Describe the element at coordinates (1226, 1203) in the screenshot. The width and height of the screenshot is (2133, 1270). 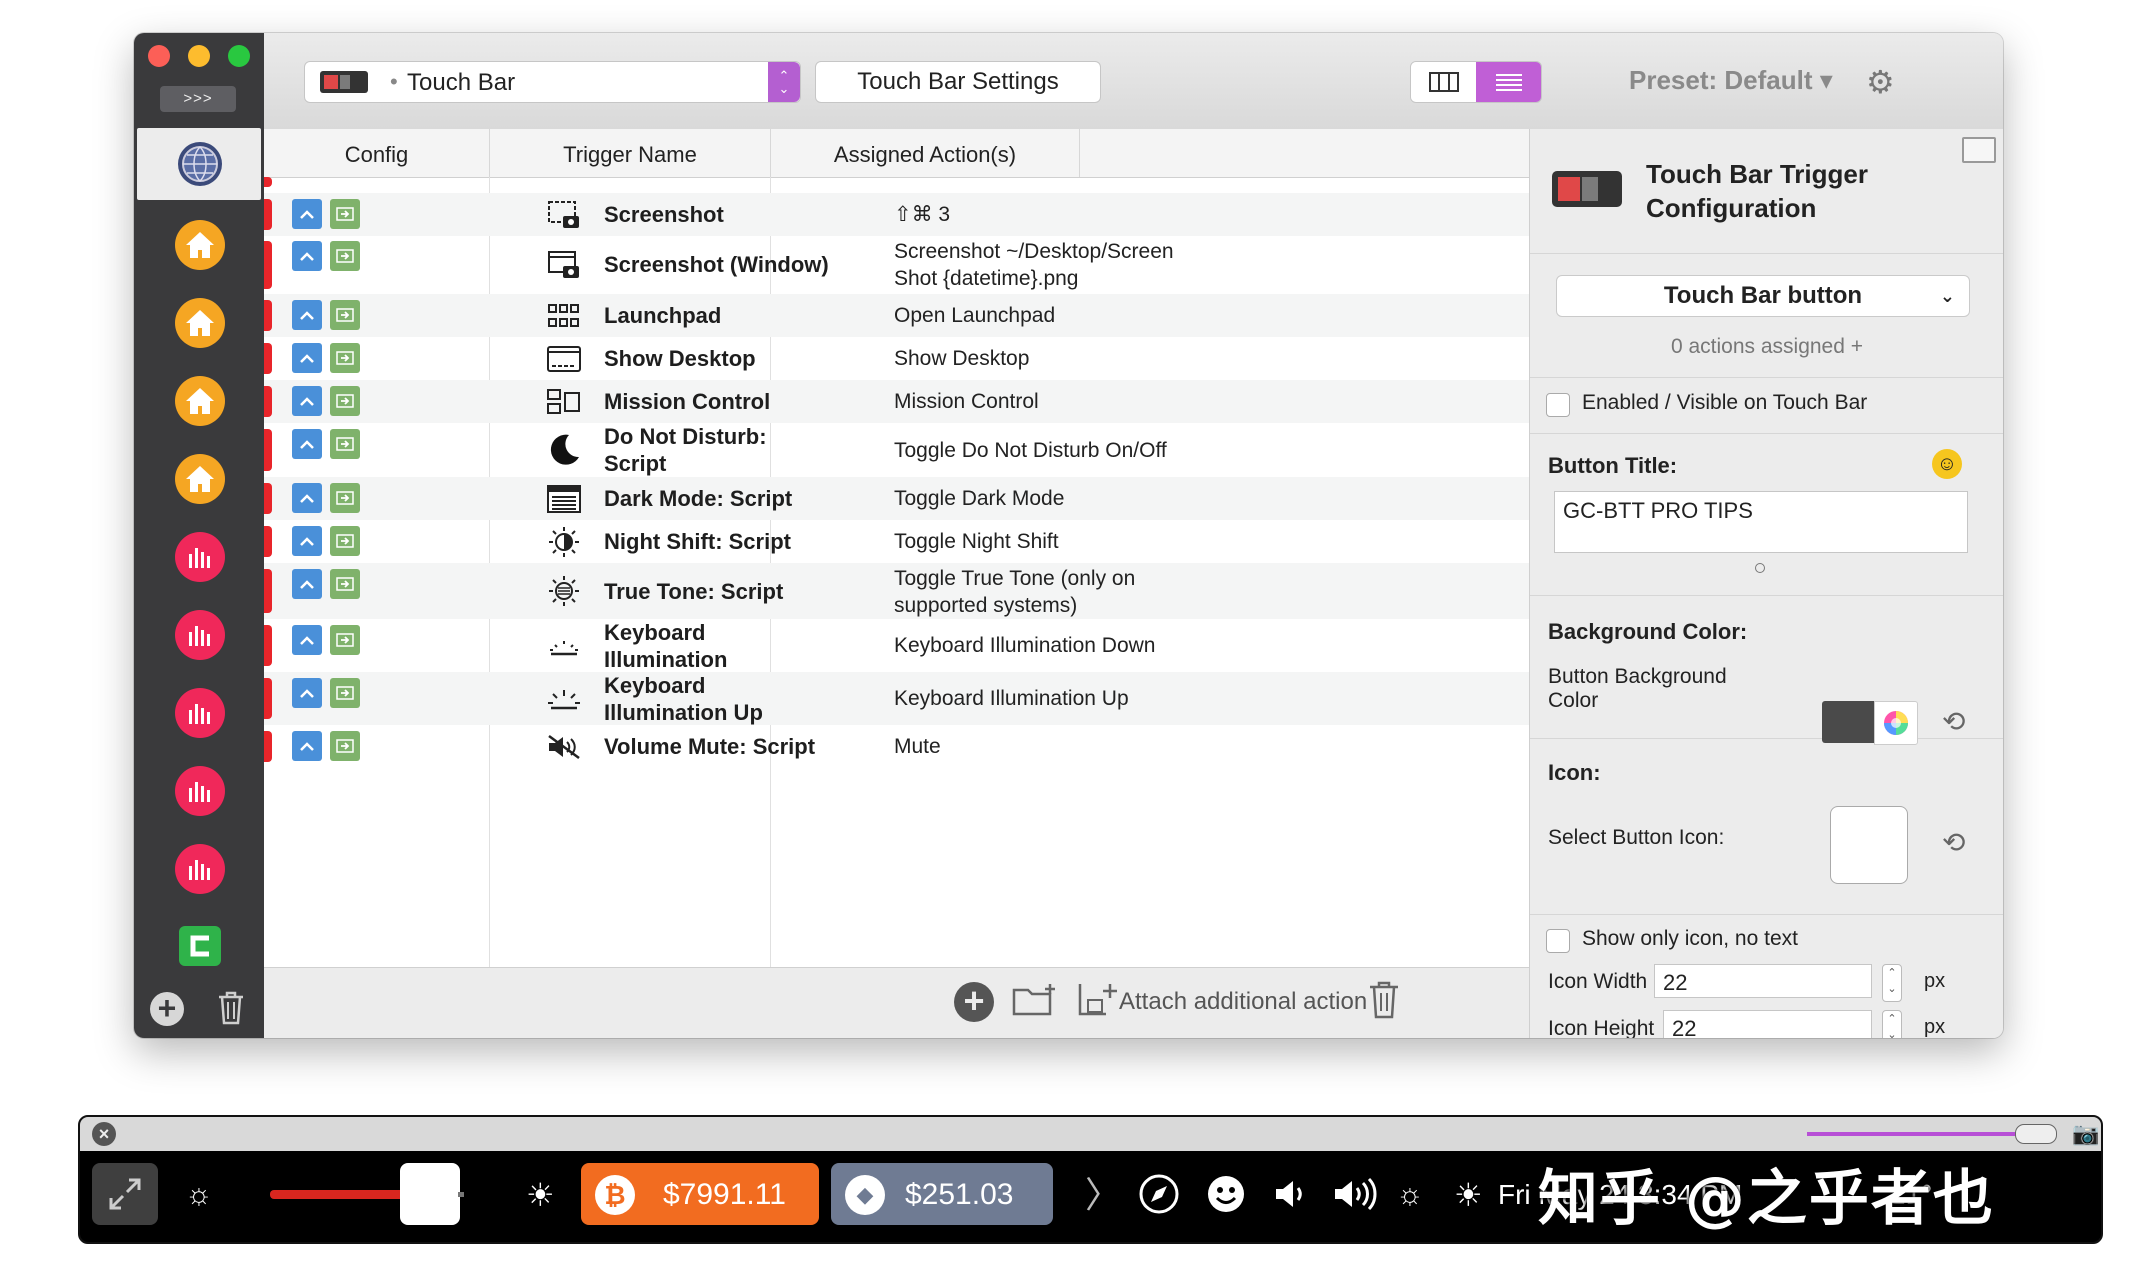
I see `emoji-icon` at that location.